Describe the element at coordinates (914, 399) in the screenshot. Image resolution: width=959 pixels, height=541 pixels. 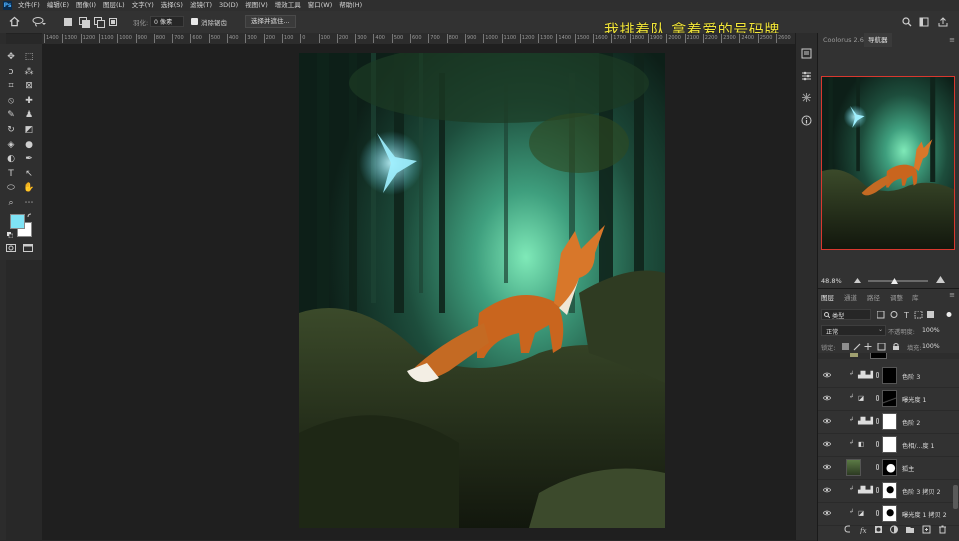
I see `layer-name: 曝光度 1` at that location.